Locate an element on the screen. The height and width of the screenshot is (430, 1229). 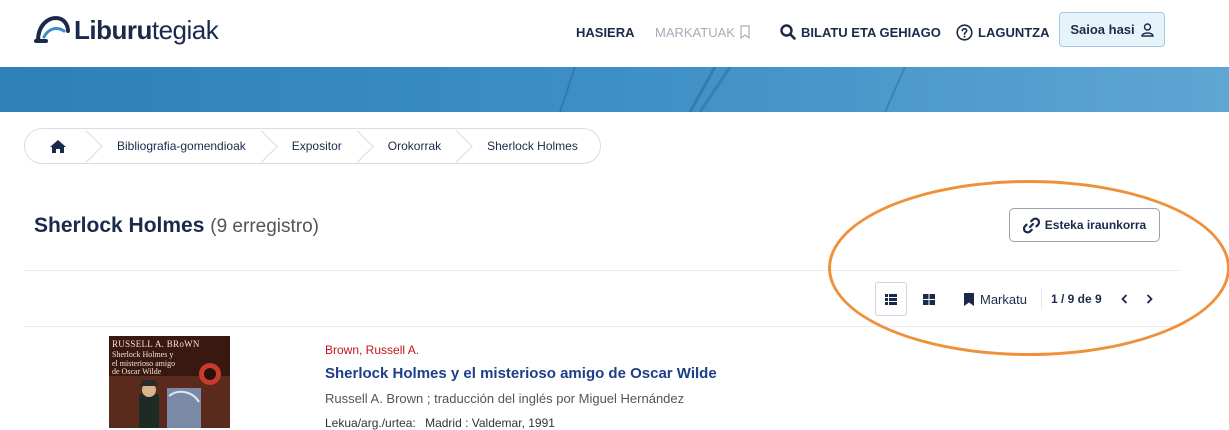
breadcrumb-label: Sherlock Holmes is located at coordinates (532, 146).